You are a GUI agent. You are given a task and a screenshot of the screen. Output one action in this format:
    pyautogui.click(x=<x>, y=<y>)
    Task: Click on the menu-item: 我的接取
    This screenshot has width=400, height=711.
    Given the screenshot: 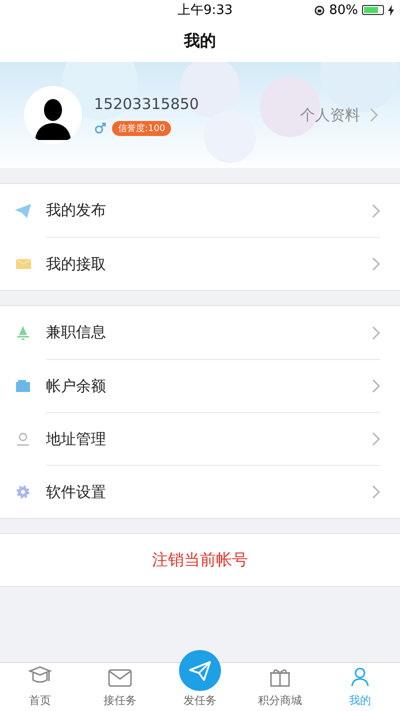 What is the action you would take?
    pyautogui.click(x=200, y=263)
    